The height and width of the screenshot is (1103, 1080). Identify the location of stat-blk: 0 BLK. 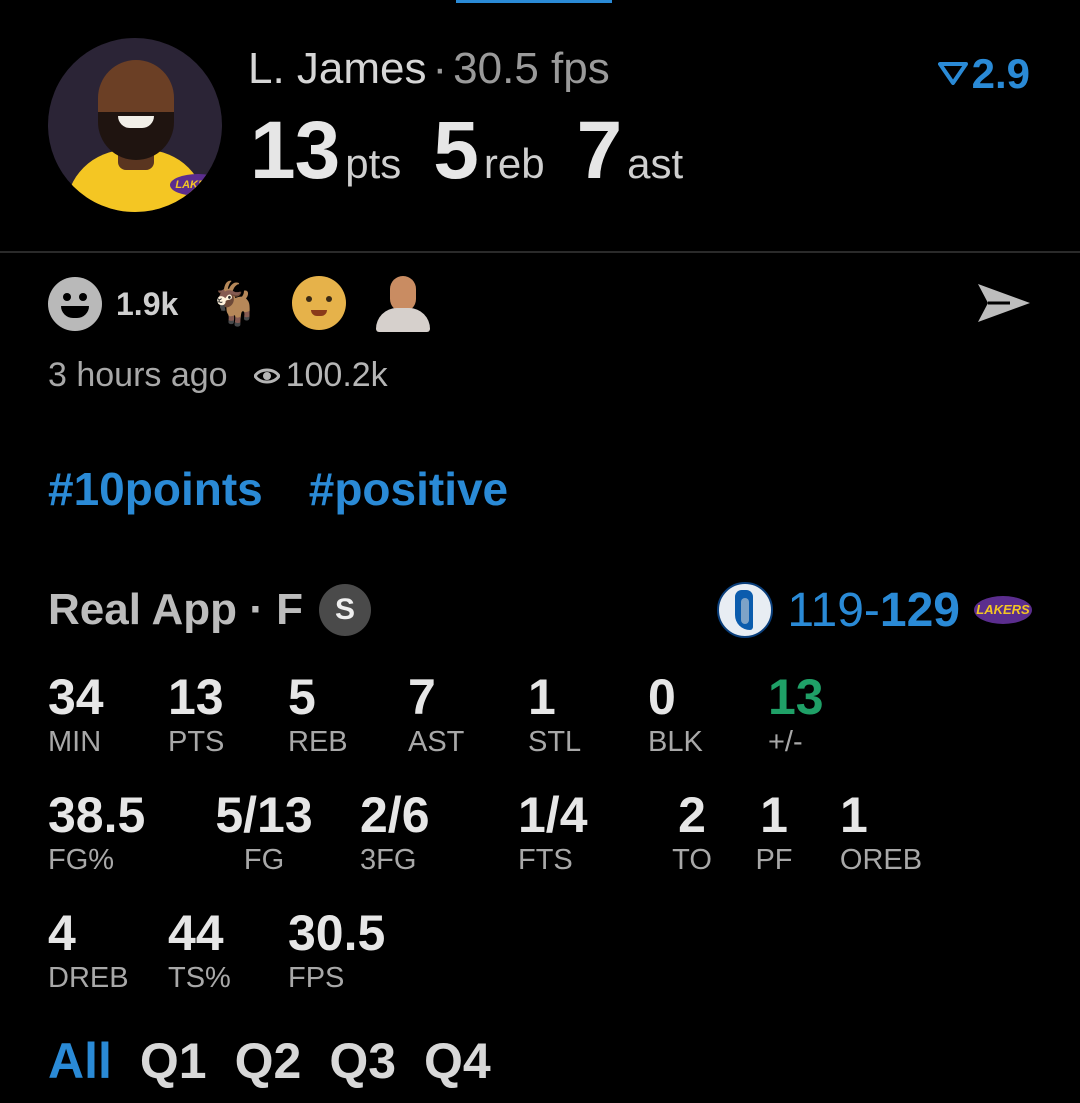
(675, 715).